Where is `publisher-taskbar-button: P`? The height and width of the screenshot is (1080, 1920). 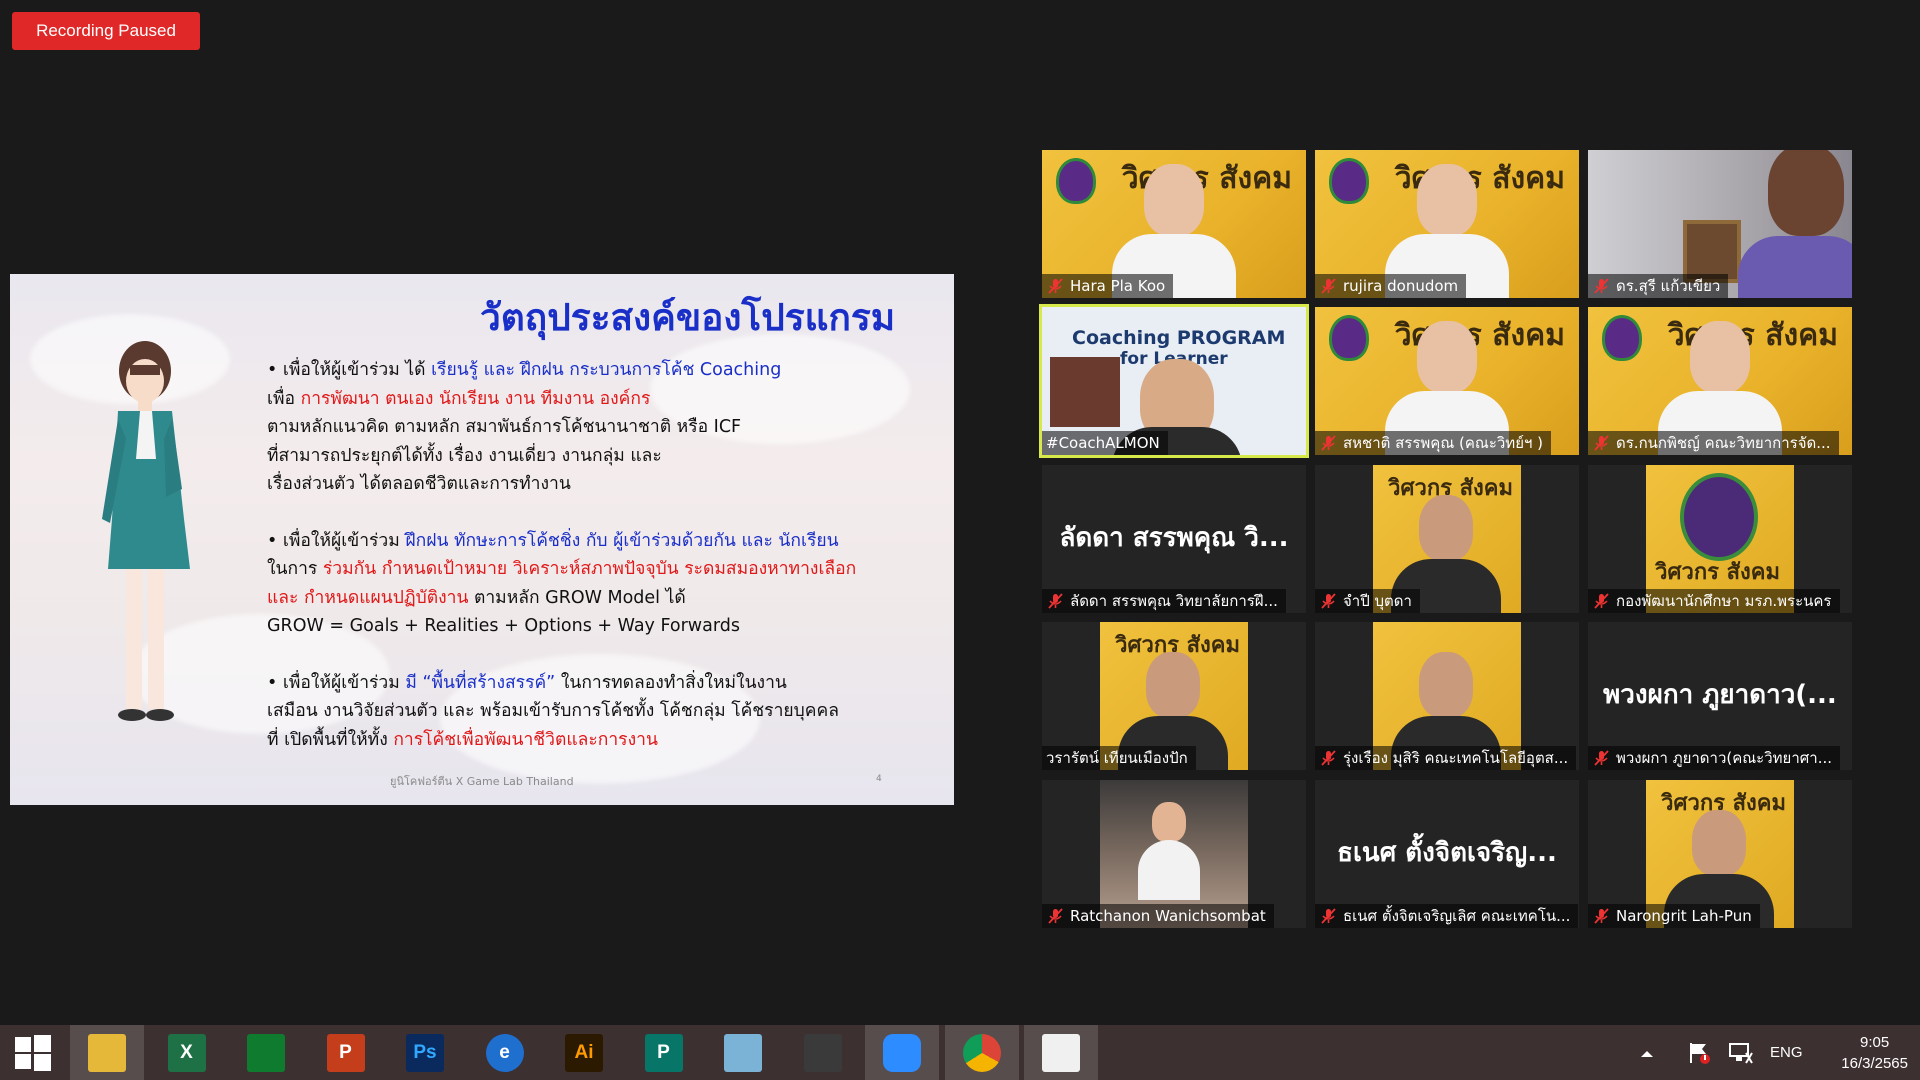
publisher-taskbar-button: P is located at coordinates (664, 1052).